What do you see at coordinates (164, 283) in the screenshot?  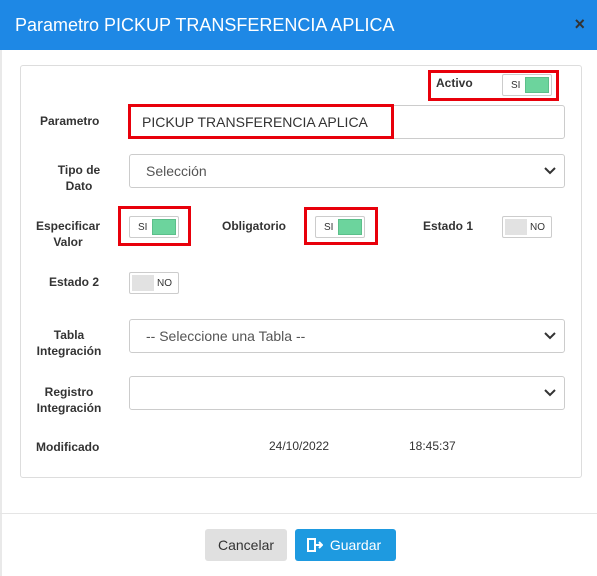 I see `estado2-state: NO` at bounding box center [164, 283].